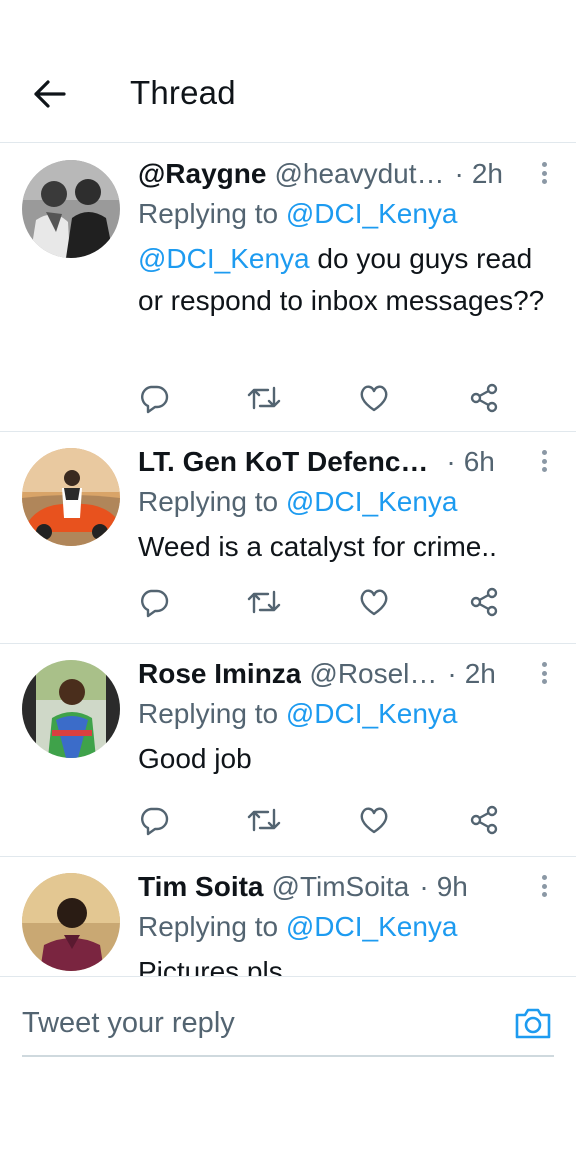  I want to click on arrow-left-icon, so click(50, 94).